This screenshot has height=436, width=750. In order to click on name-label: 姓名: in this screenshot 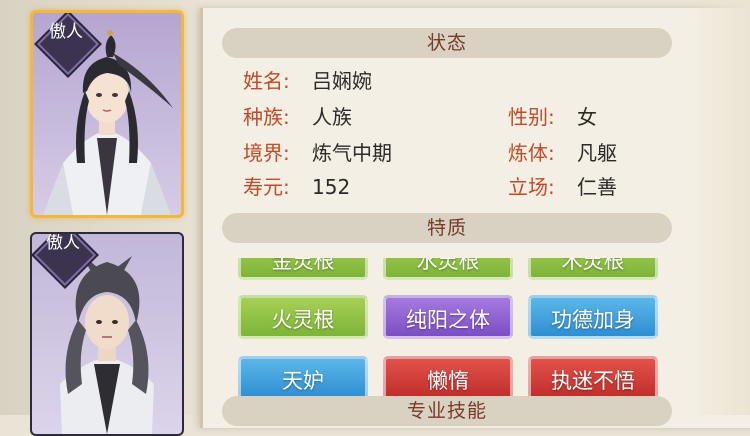, I will do `click(266, 81)`.